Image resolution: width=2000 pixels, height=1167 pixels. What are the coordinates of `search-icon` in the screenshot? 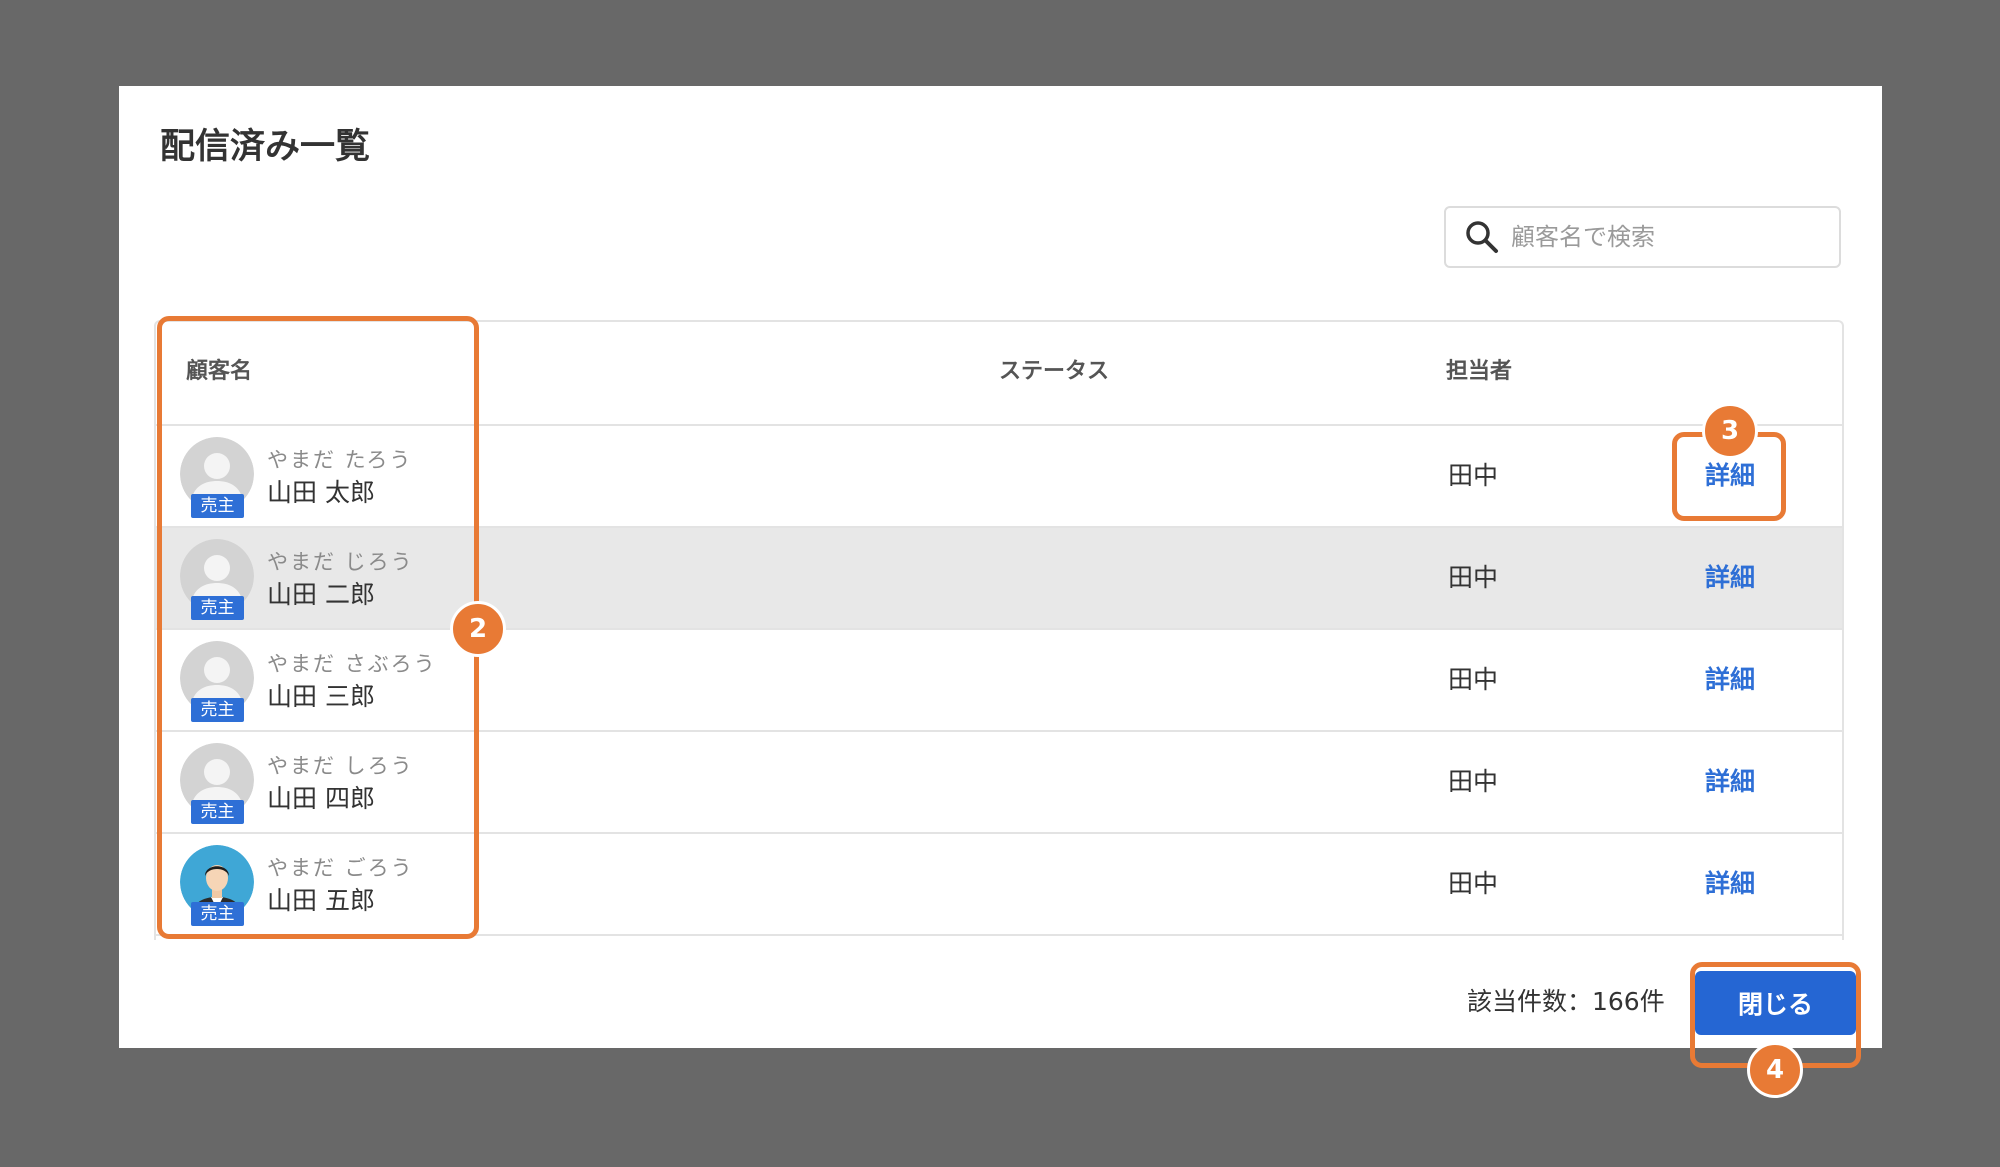 It's located at (1482, 237).